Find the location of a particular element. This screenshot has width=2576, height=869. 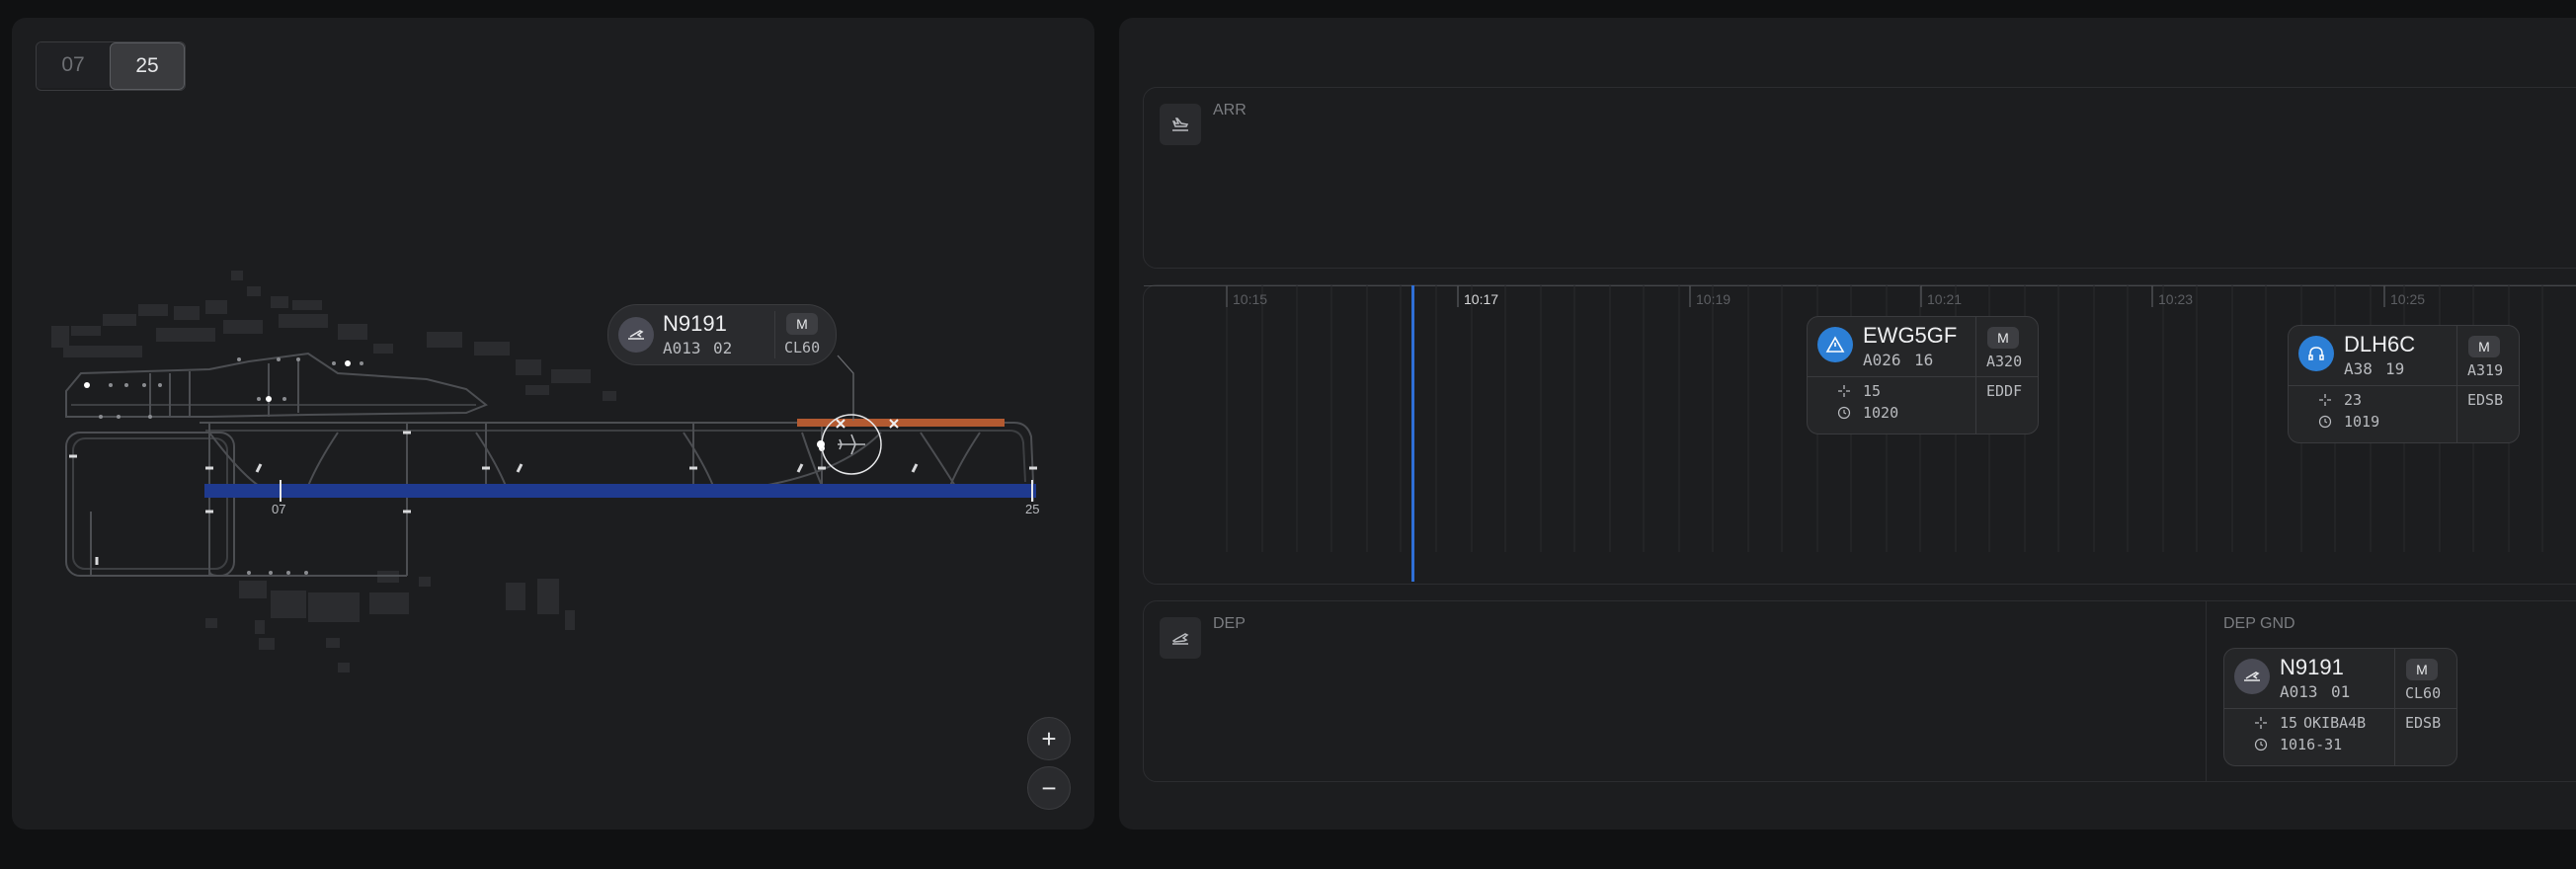

strip-callsign: EWG5GF is located at coordinates (1910, 335).